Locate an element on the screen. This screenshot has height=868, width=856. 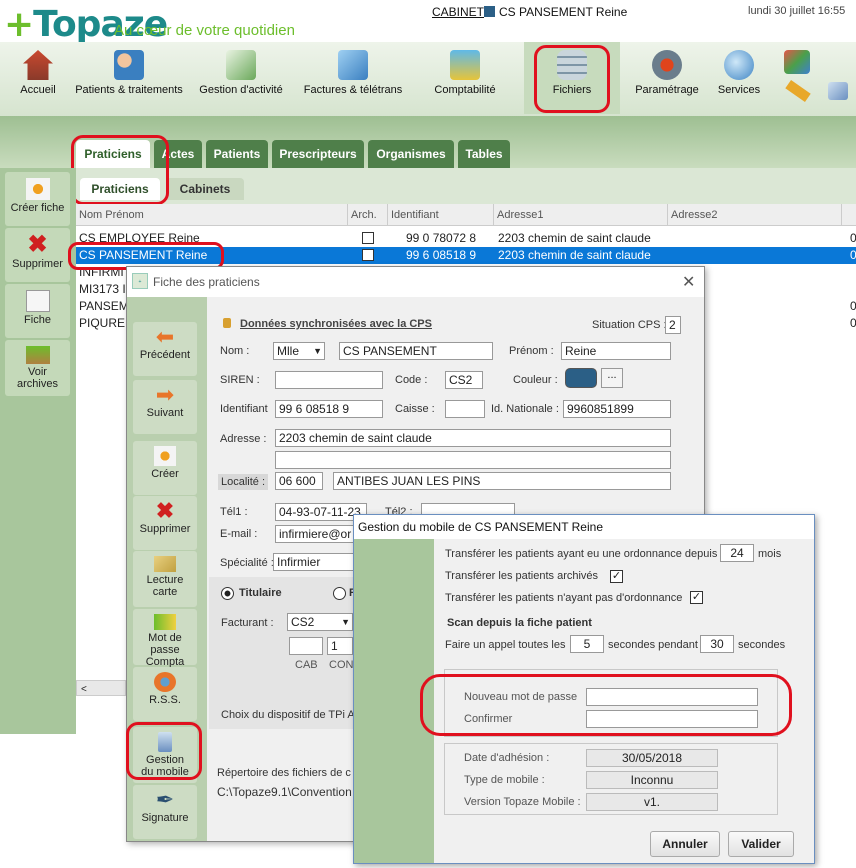
siren-field is located at coordinates (329, 380).